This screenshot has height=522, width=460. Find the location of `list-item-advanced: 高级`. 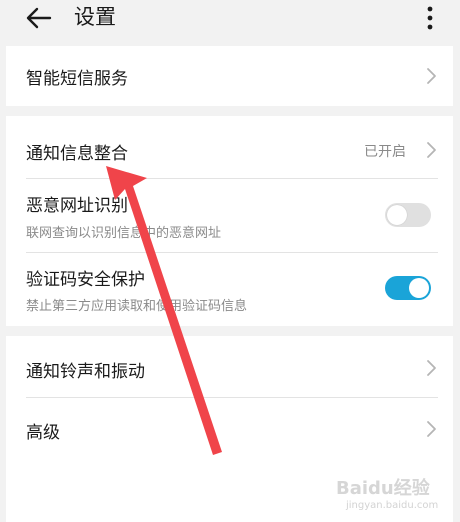

list-item-advanced: 高级 is located at coordinates (229, 429).